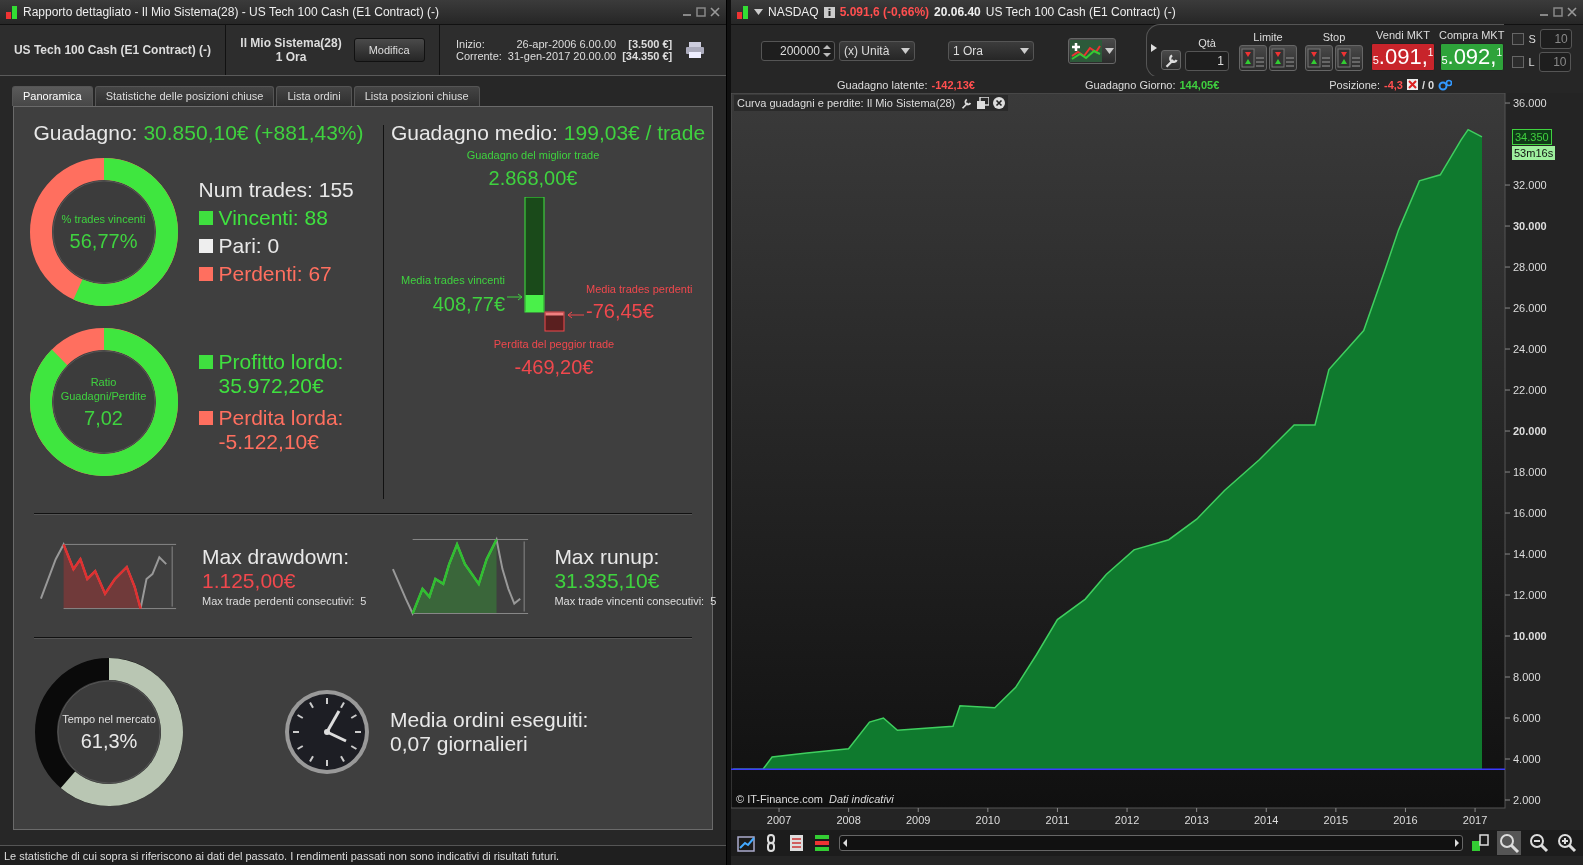 The image size is (1583, 865). What do you see at coordinates (468, 304) in the screenshot?
I see `bar-value: 408,77€` at bounding box center [468, 304].